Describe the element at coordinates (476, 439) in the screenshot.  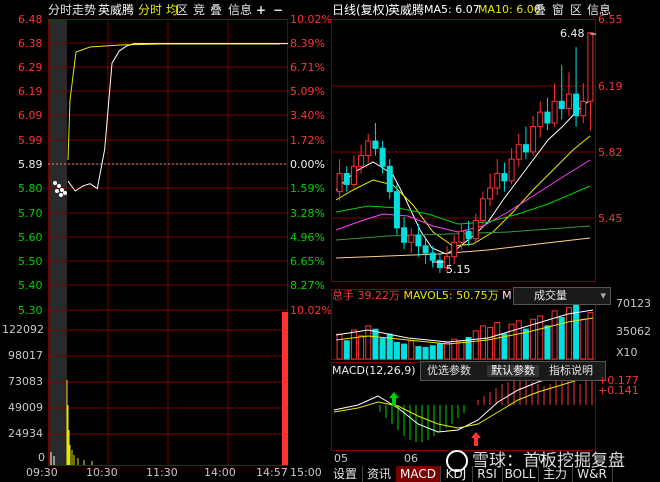
I see `sell-arrow-icon` at that location.